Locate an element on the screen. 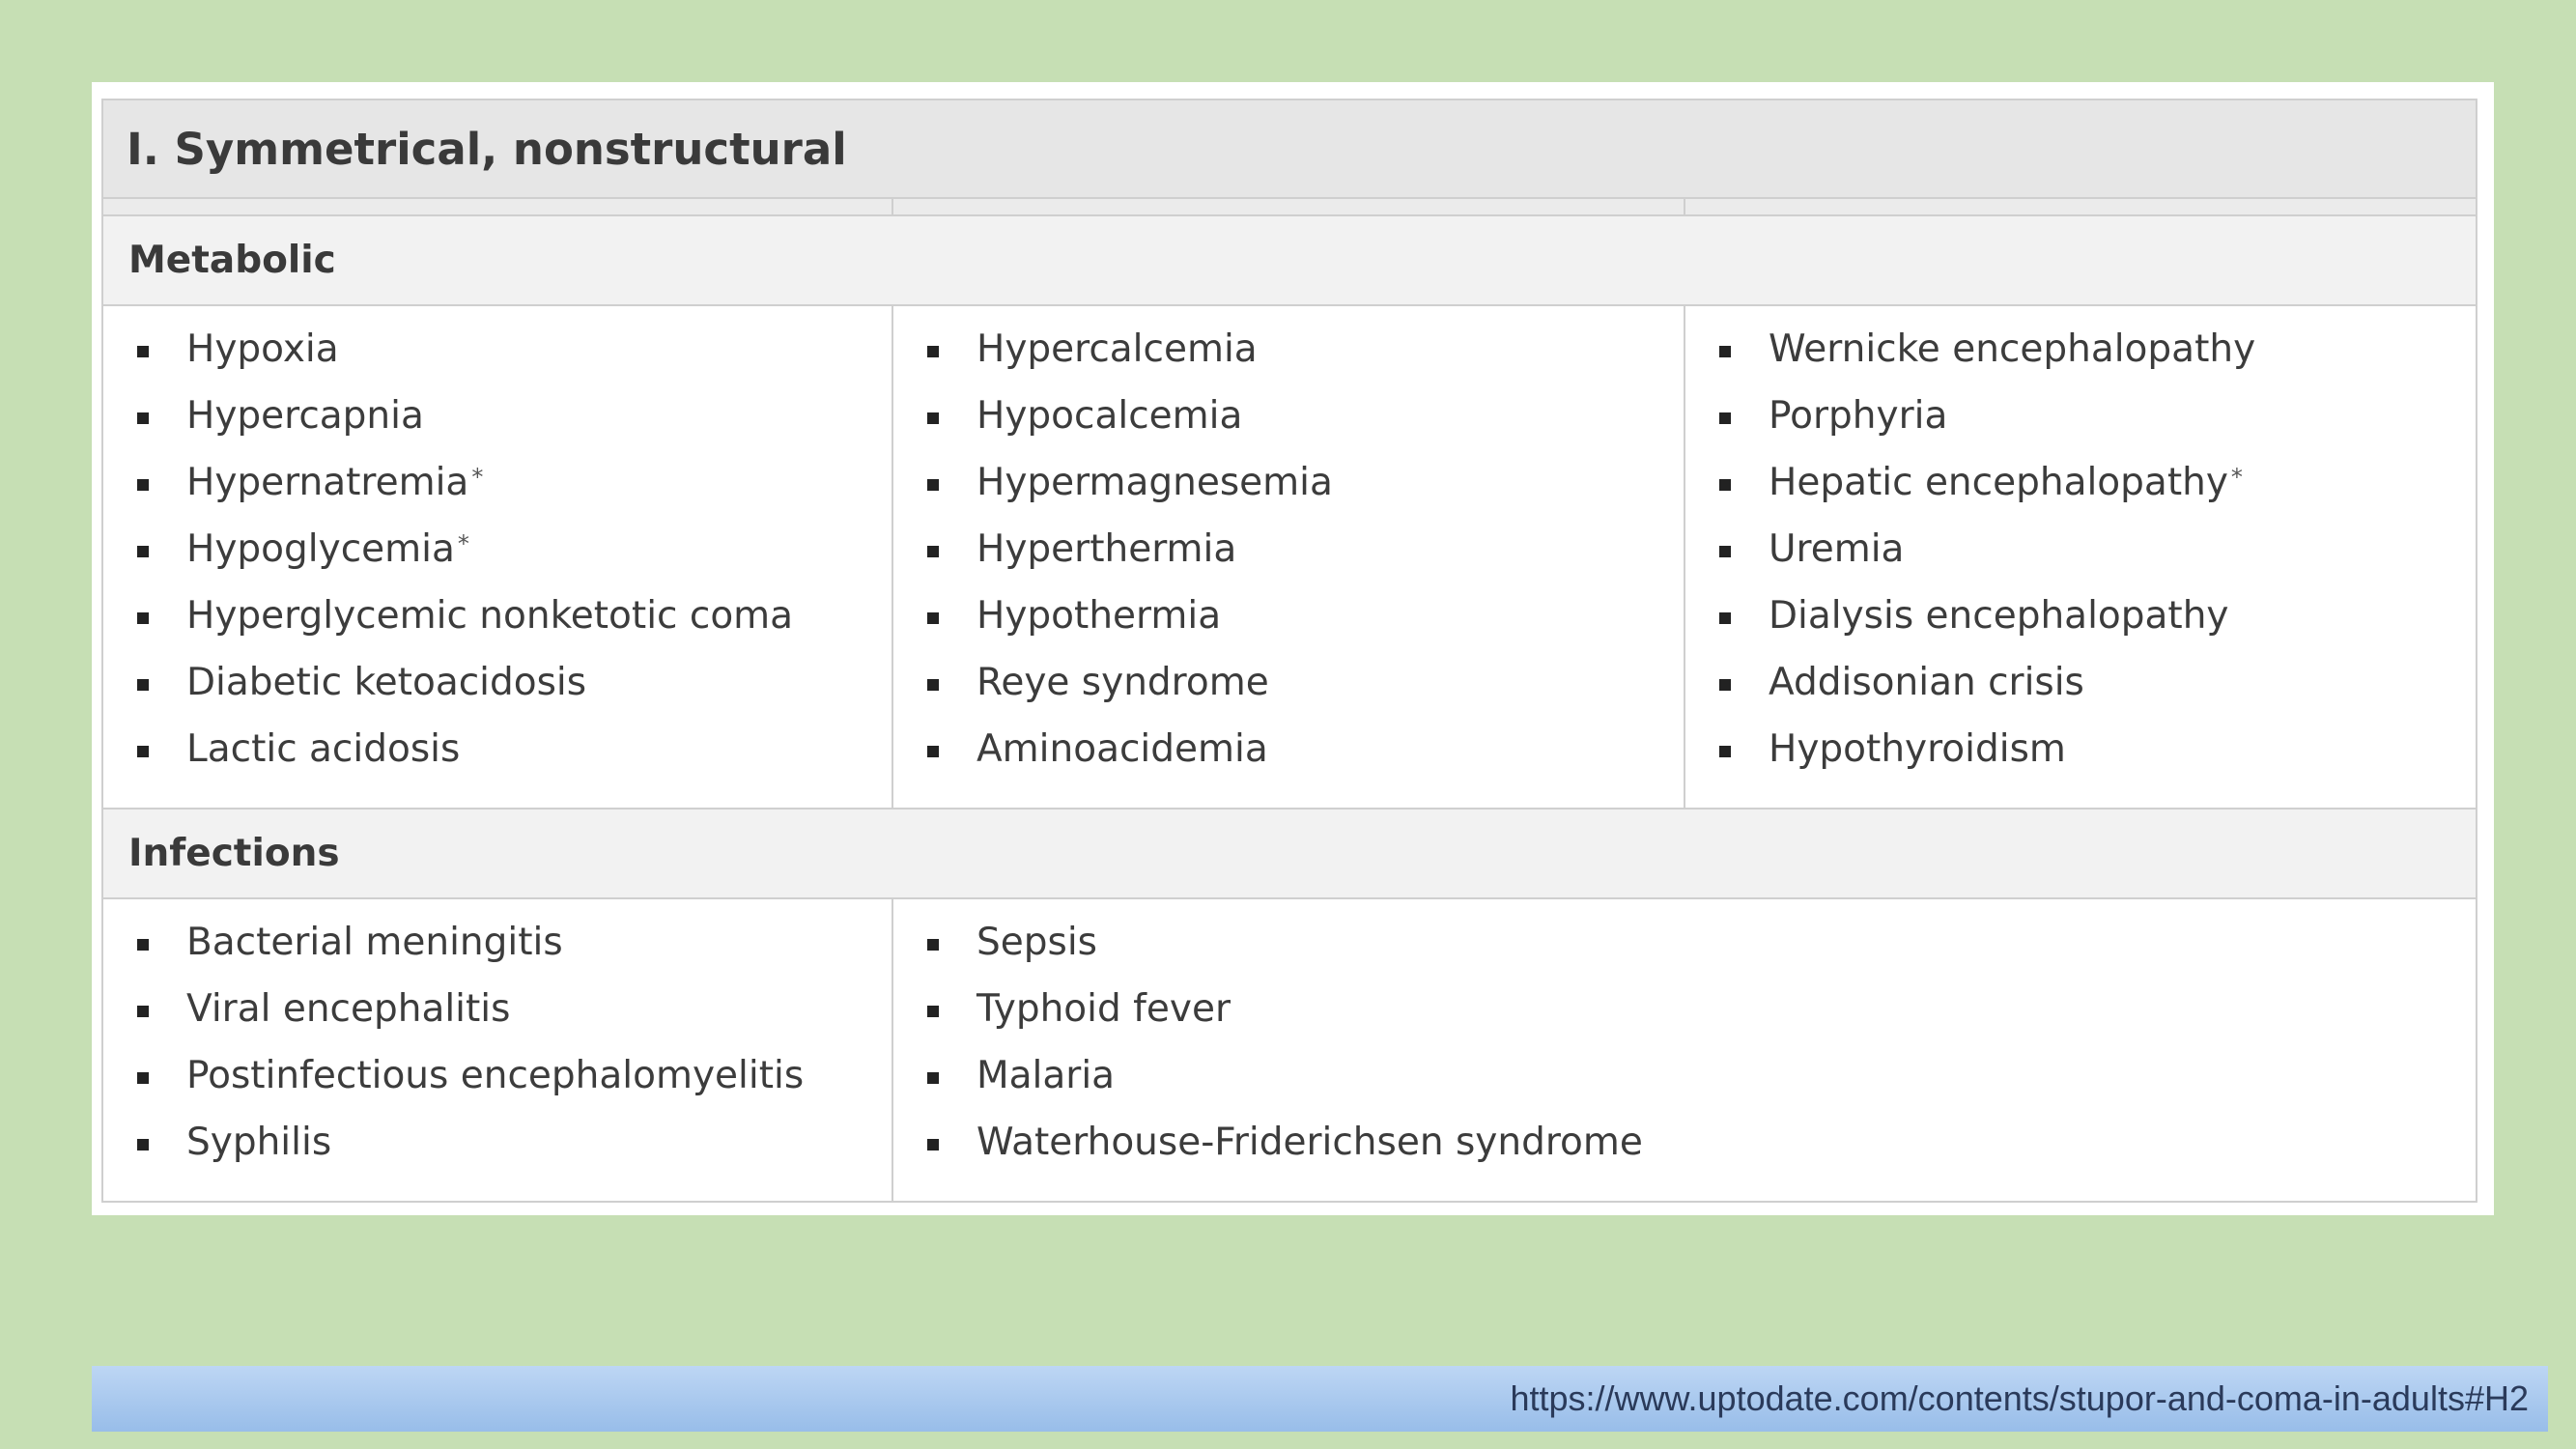  list-item-label: Sepsis is located at coordinates (1037, 942).